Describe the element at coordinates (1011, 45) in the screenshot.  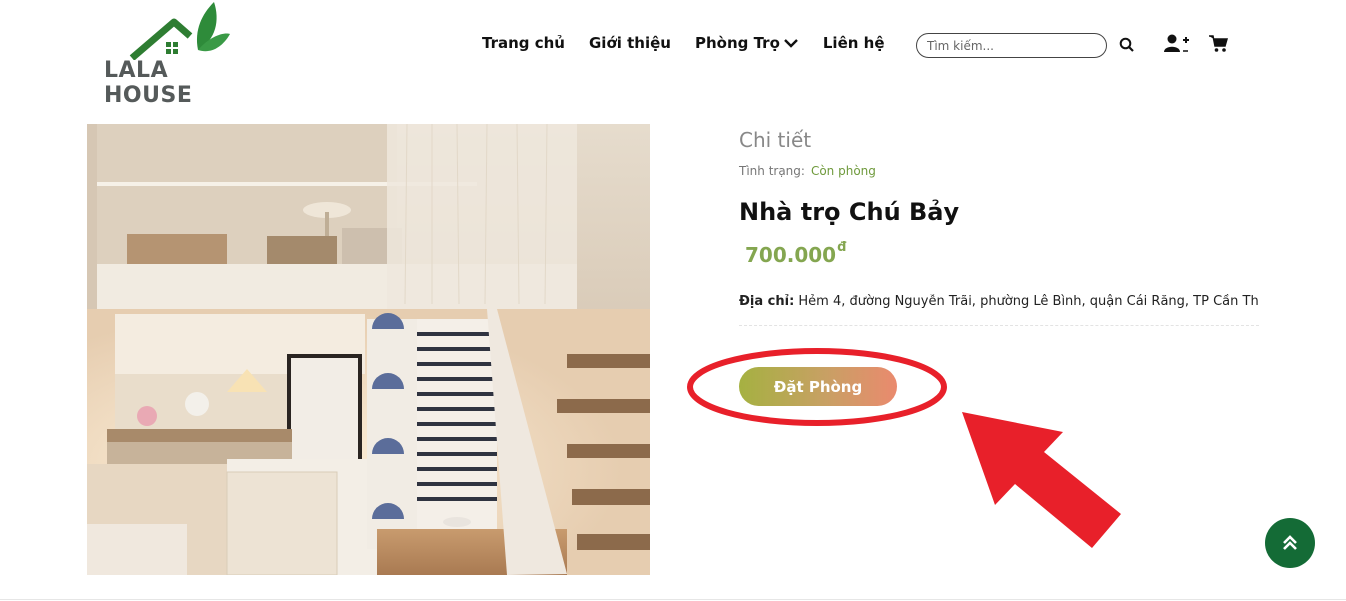
I see `search-input` at that location.